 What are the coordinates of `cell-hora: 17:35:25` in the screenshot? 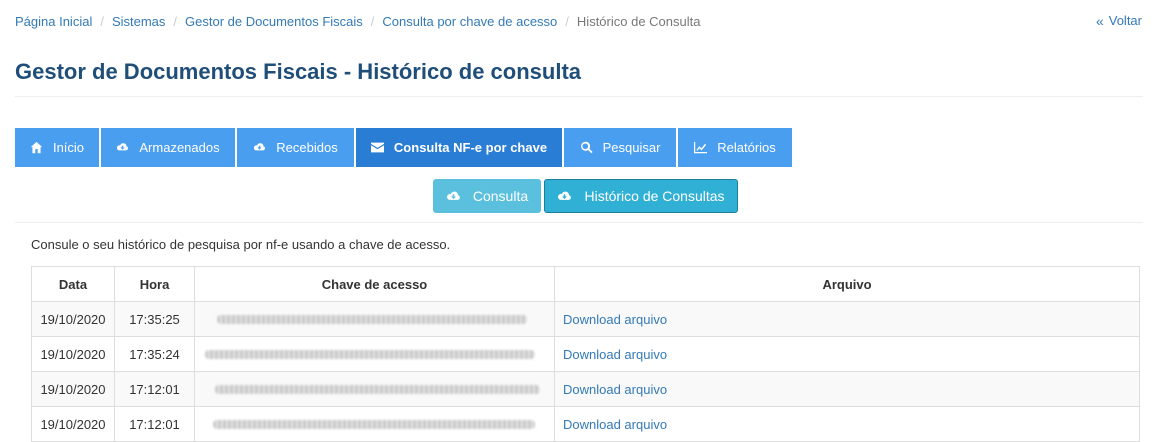 It's located at (154, 319).